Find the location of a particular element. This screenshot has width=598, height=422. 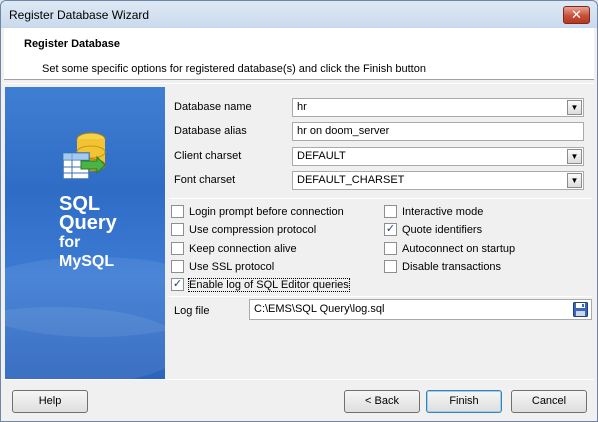

title-bar: Register Database Wizard ✕ is located at coordinates (299, 14).